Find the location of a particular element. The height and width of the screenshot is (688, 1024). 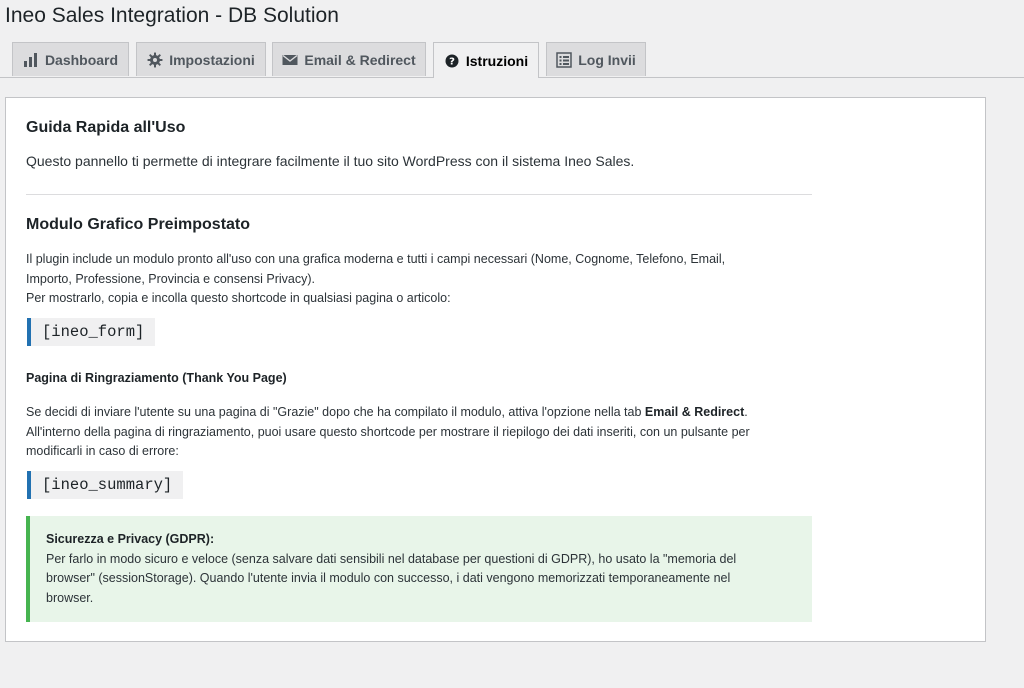

bar-chart-icon is located at coordinates (31, 60).